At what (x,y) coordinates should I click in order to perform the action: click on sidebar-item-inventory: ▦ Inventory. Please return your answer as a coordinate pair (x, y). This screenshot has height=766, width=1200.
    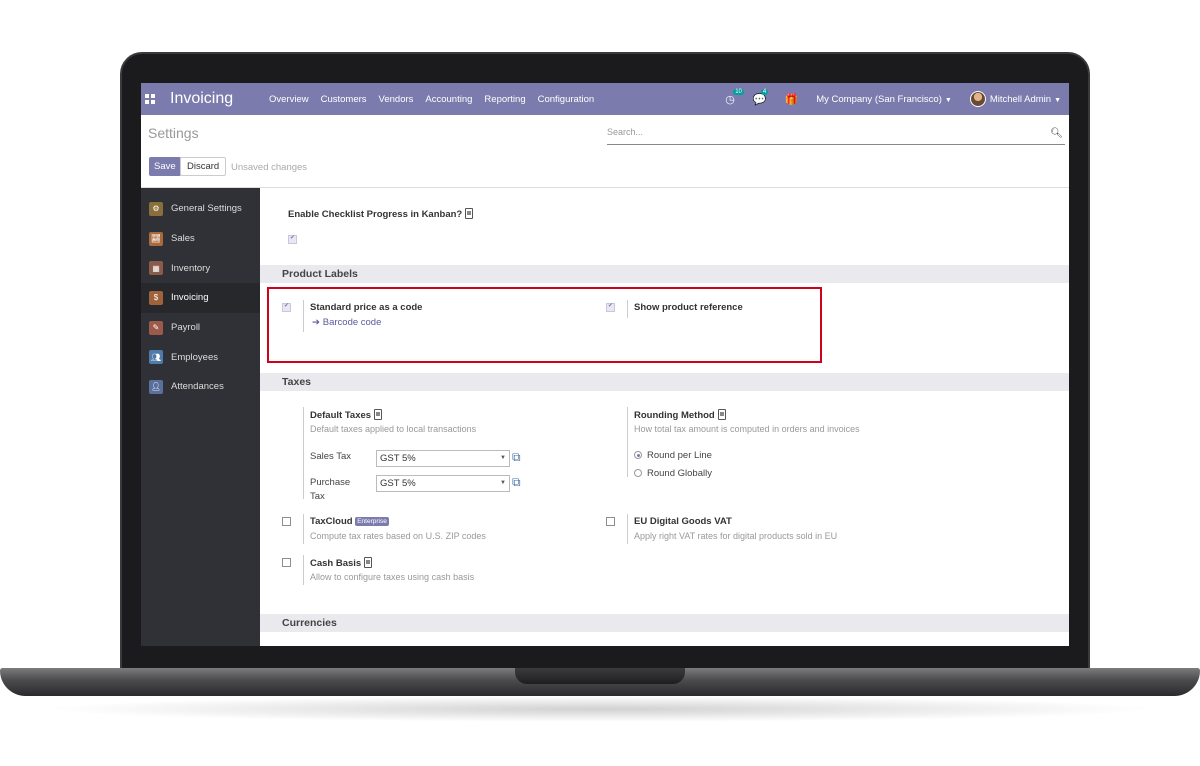
    Looking at the image, I should click on (200, 268).